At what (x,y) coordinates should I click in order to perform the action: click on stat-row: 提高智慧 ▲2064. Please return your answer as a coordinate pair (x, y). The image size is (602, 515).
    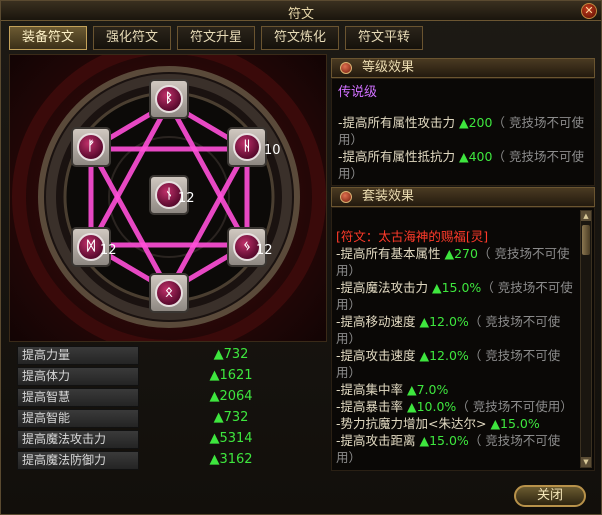
    Looking at the image, I should click on (169, 397).